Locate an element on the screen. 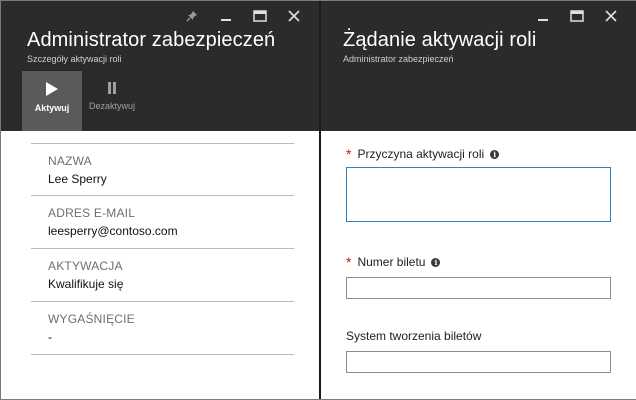 Image resolution: width=636 pixels, height=400 pixels. field-label: ADRES E-MAIL is located at coordinates (92, 213).